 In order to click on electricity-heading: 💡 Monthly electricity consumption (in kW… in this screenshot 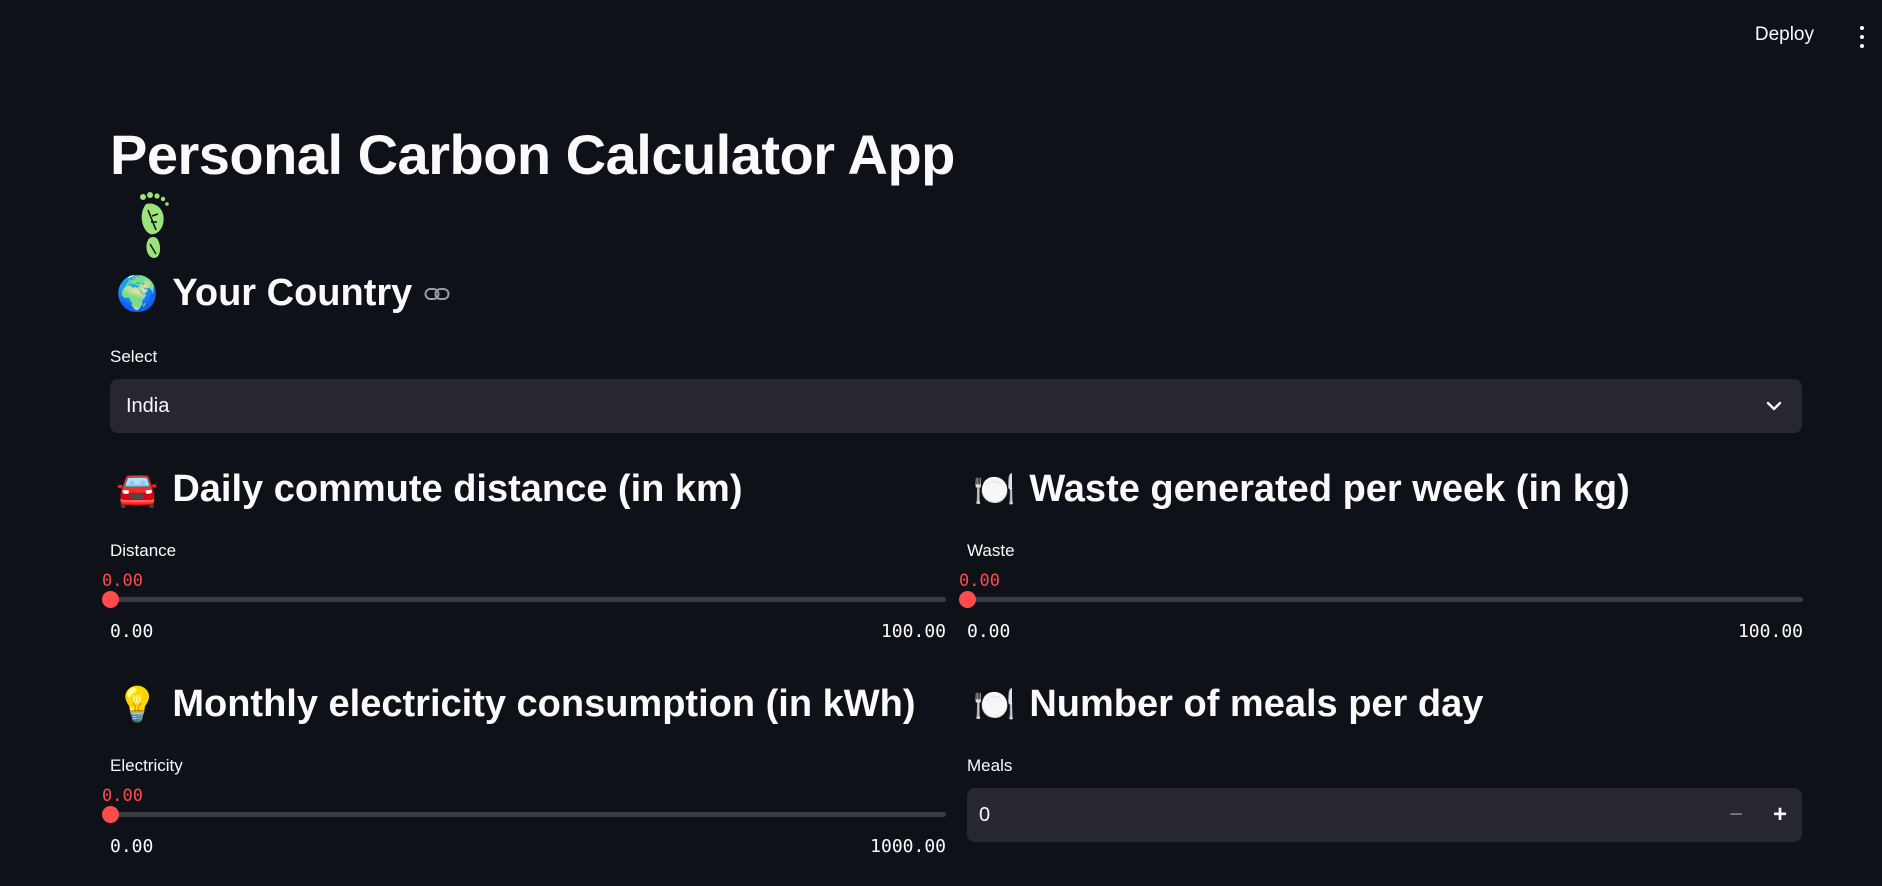, I will do `click(515, 704)`.